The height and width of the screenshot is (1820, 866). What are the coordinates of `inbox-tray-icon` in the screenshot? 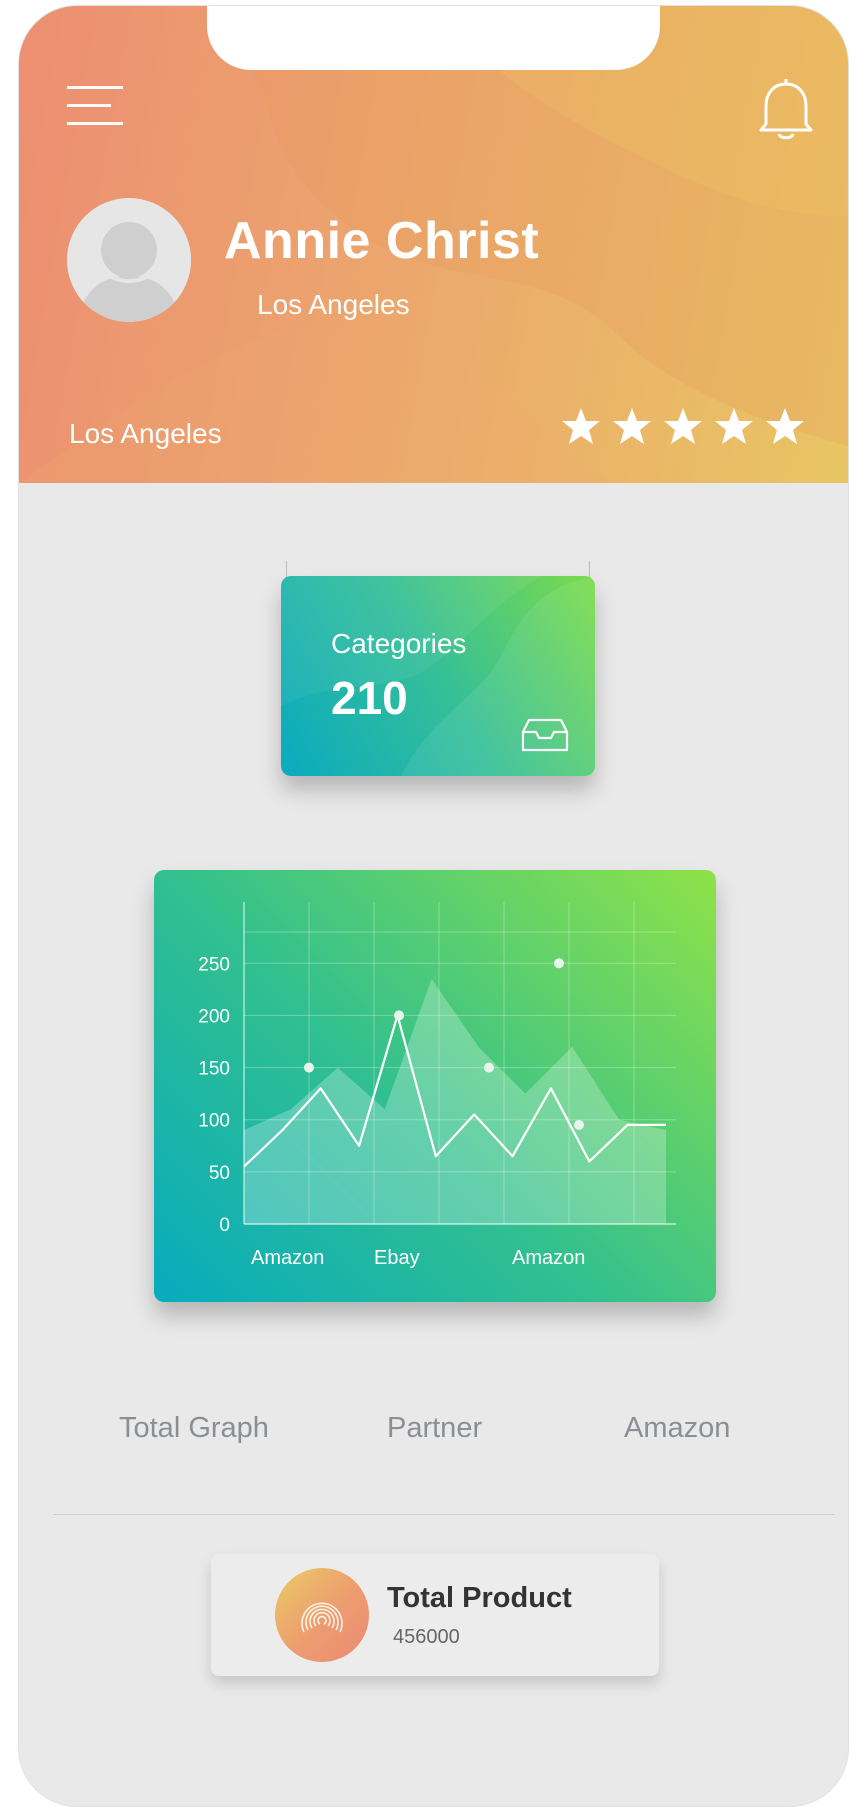 It's located at (545, 735).